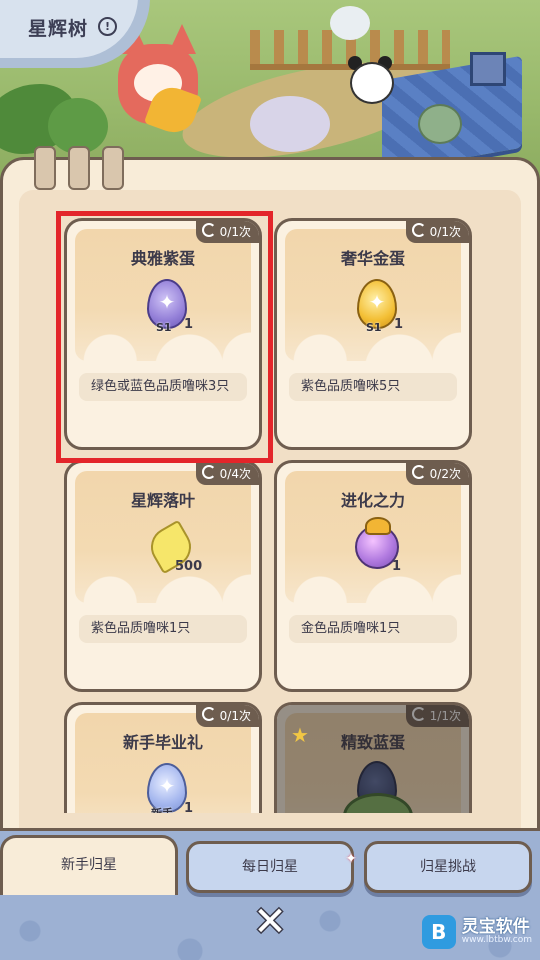 This screenshot has height=960, width=540. What do you see at coordinates (373, 757) in the screenshot?
I see `reward-card-locked: 1/1次 精致蓝蛋 ★` at bounding box center [373, 757].